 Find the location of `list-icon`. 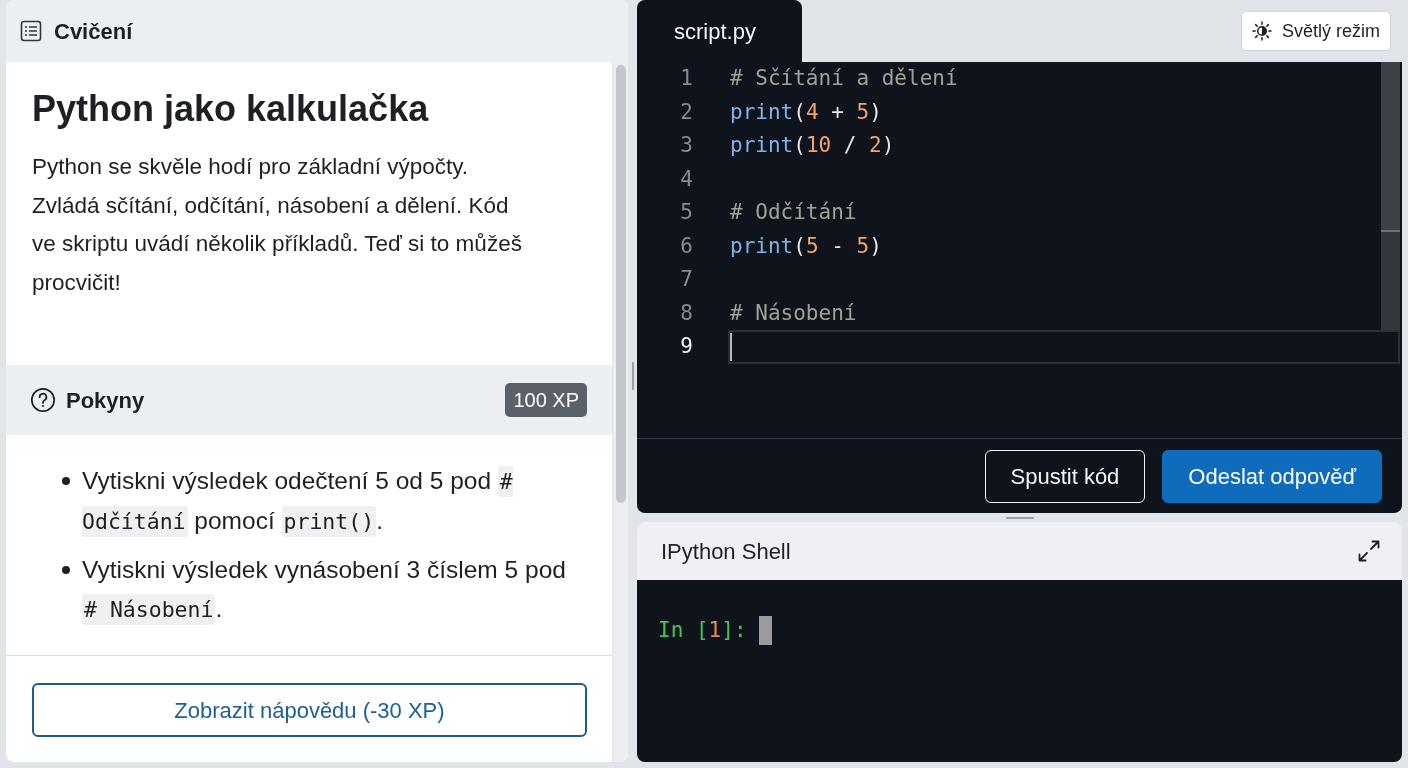

list-icon is located at coordinates (31, 31).